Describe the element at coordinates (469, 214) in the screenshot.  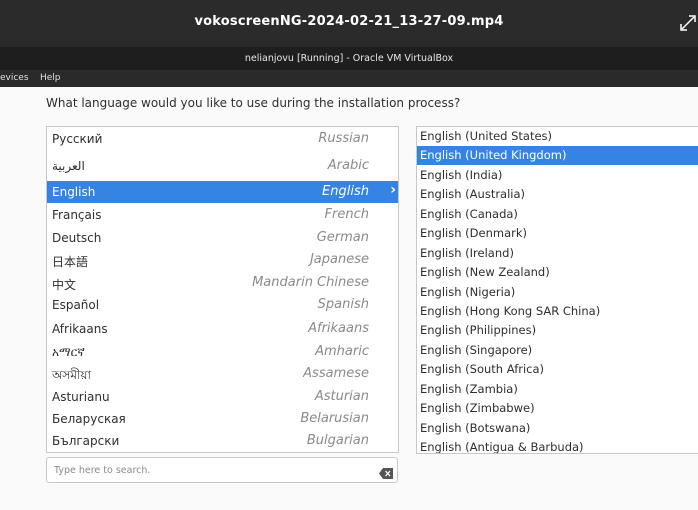
I see `locale-label: English (Canada)` at that location.